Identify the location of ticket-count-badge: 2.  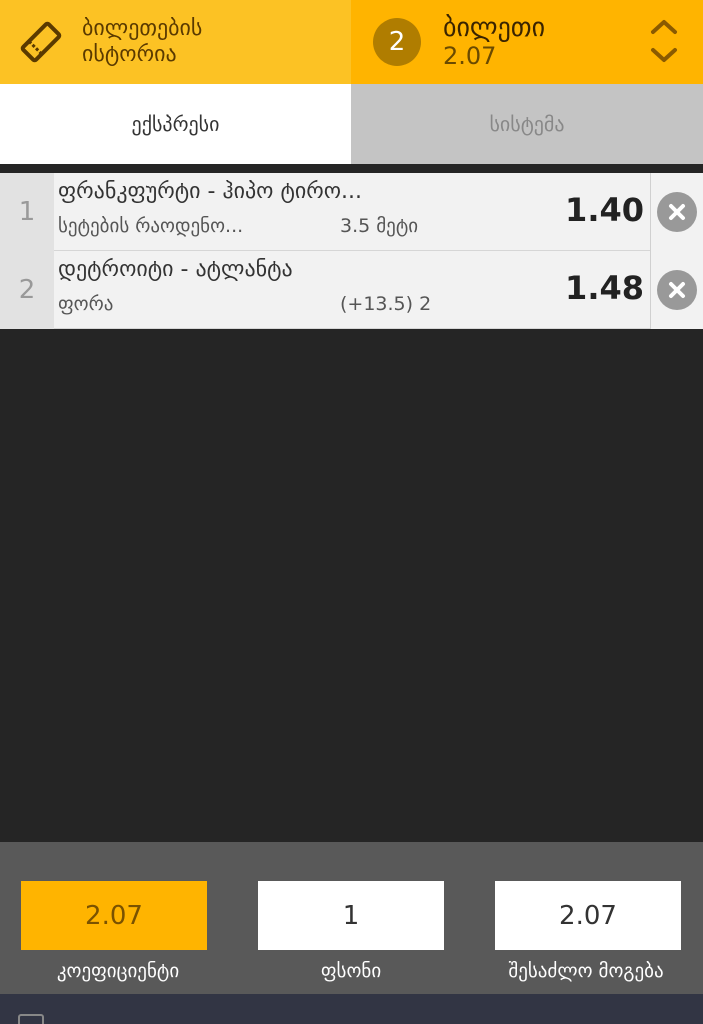
(397, 42).